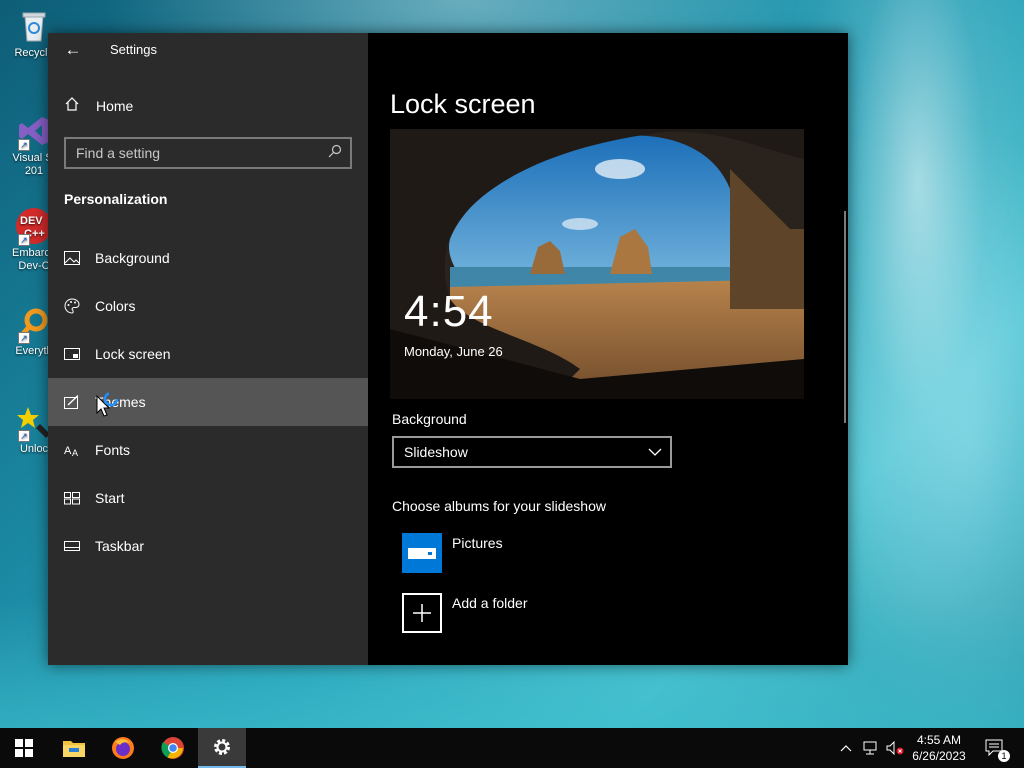 The width and height of the screenshot is (1024, 768). What do you see at coordinates (115, 106) in the screenshot?
I see `nav-home-label: Home` at bounding box center [115, 106].